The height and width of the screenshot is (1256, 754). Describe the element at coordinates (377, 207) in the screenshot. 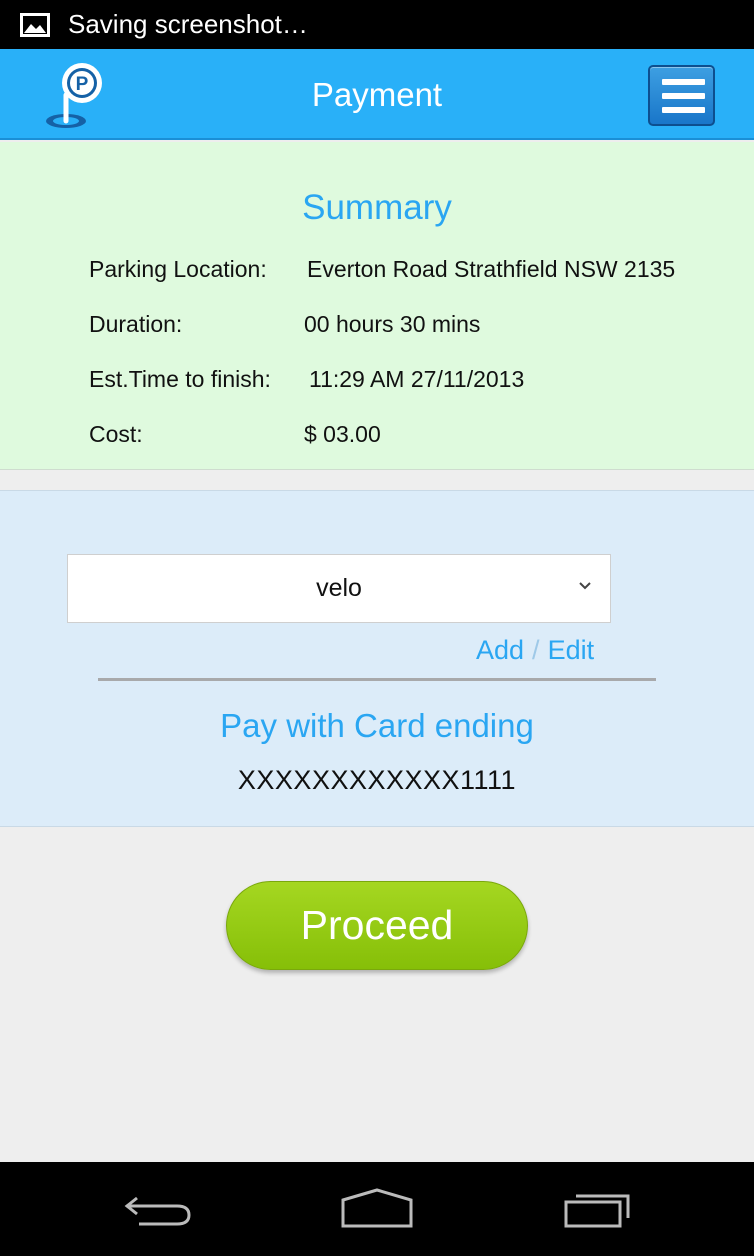

I see `summary-title: Summary` at that location.